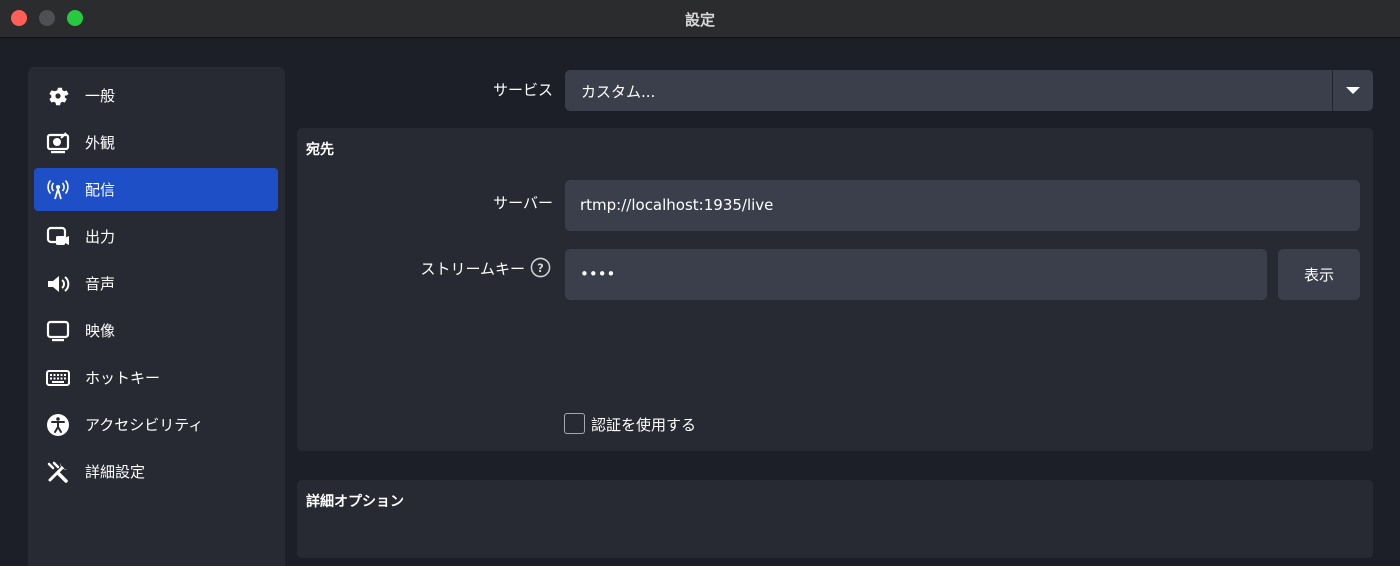  What do you see at coordinates (115, 472) in the screenshot?
I see `sidebar-item-label: 詳細設定` at bounding box center [115, 472].